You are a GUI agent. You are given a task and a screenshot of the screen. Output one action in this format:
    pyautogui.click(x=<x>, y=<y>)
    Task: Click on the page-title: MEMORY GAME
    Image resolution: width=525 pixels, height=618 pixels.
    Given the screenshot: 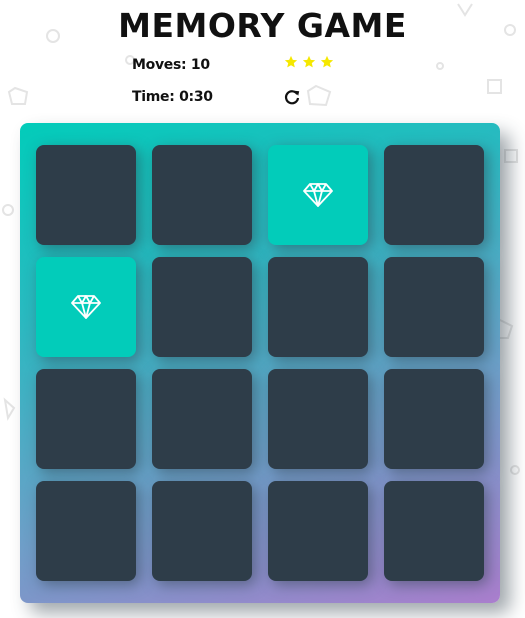 What is the action you would take?
    pyautogui.click(x=262, y=25)
    